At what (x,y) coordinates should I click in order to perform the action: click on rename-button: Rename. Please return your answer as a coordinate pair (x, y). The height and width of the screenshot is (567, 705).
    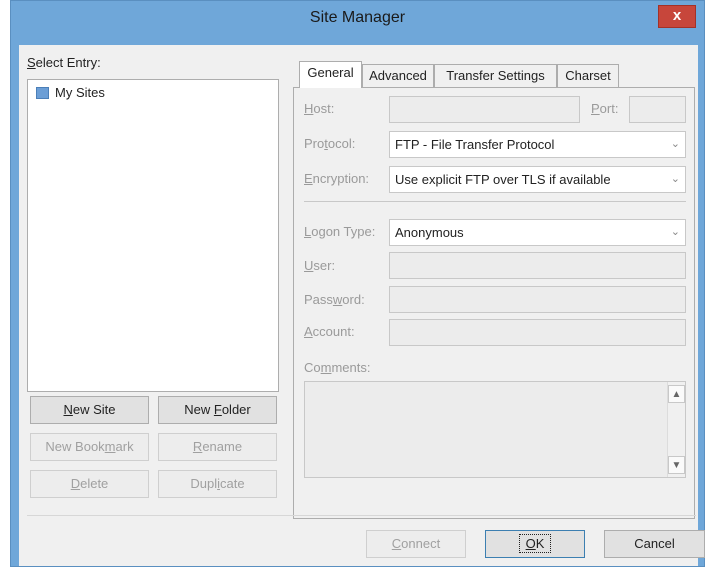
    Looking at the image, I should click on (217, 447).